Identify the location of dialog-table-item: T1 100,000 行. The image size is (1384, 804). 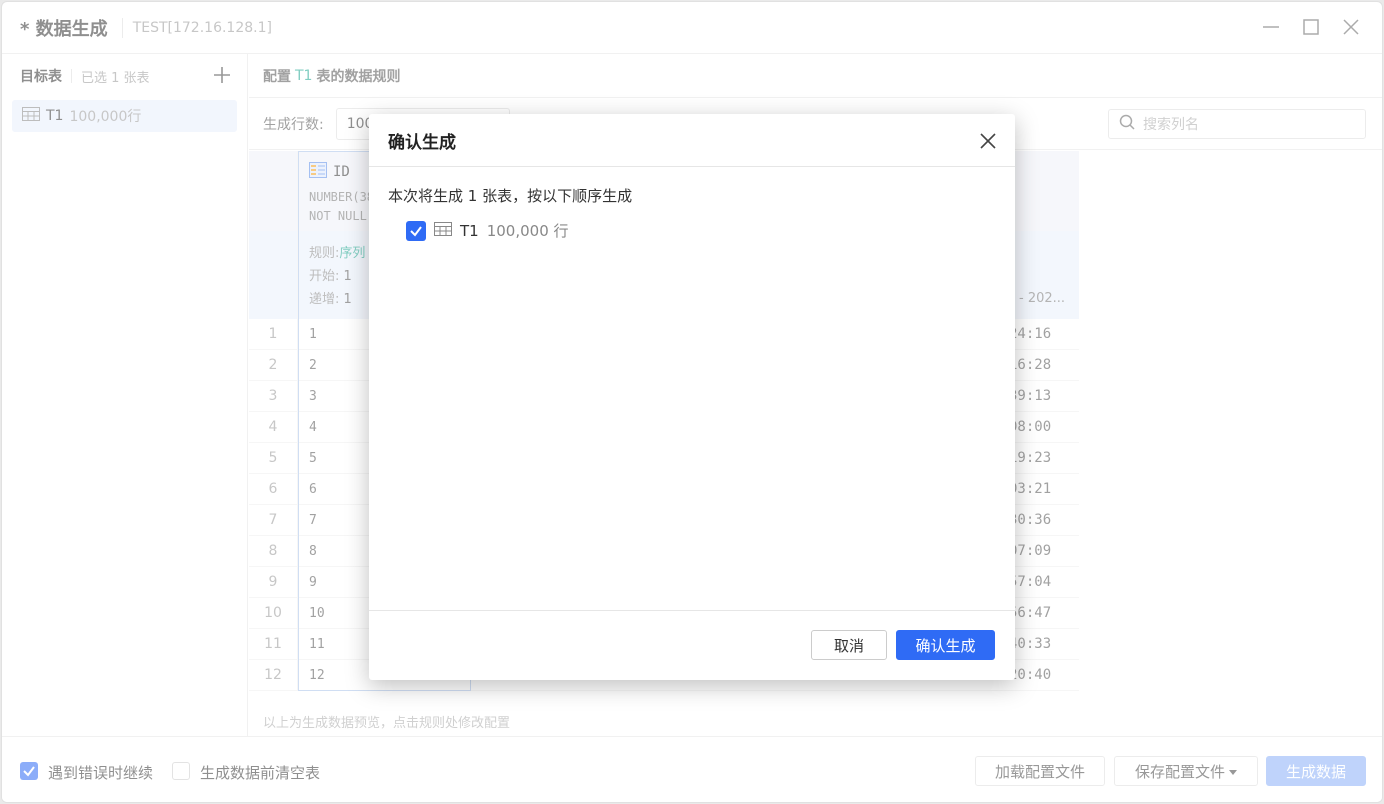
(487, 230).